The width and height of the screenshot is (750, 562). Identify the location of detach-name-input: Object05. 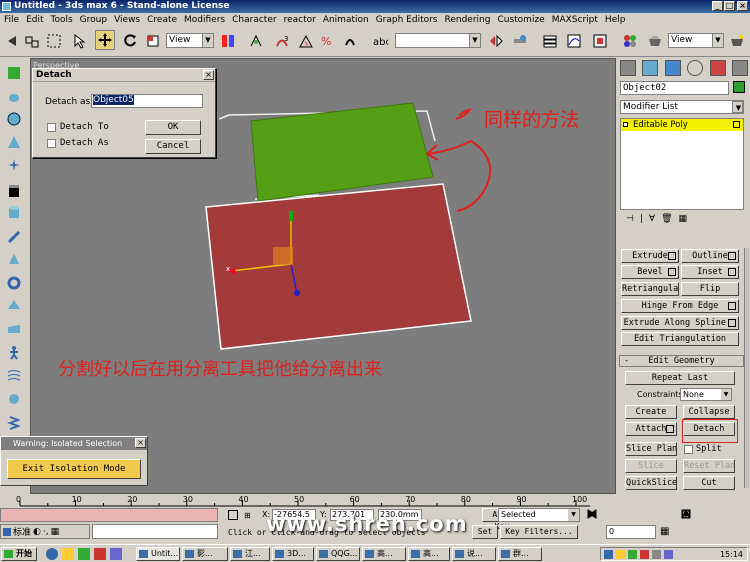
(147, 101).